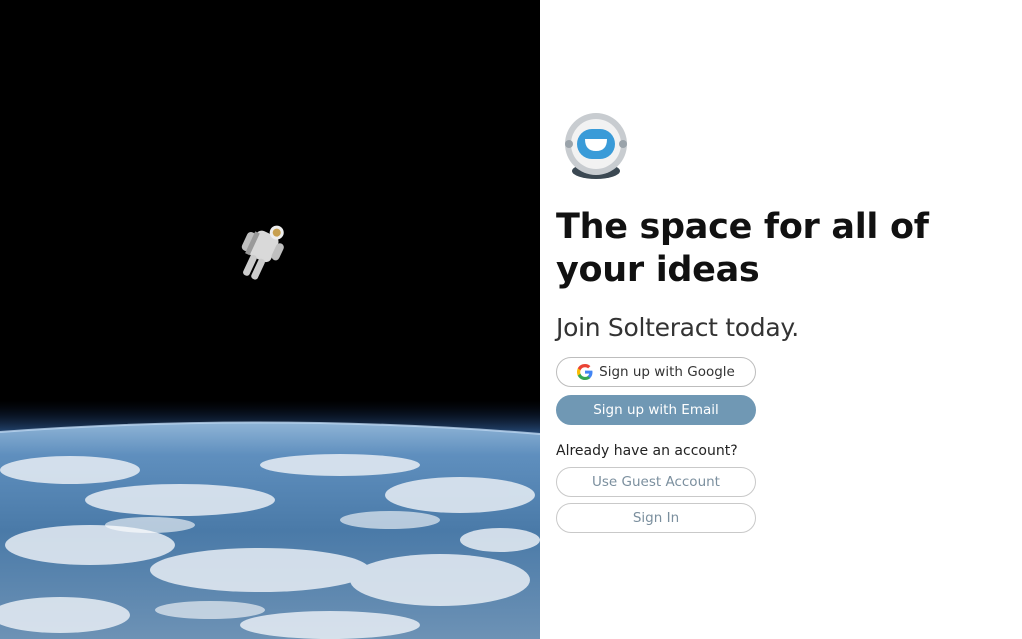 Image resolution: width=1022 pixels, height=639 pixels. I want to click on google-g-icon, so click(585, 372).